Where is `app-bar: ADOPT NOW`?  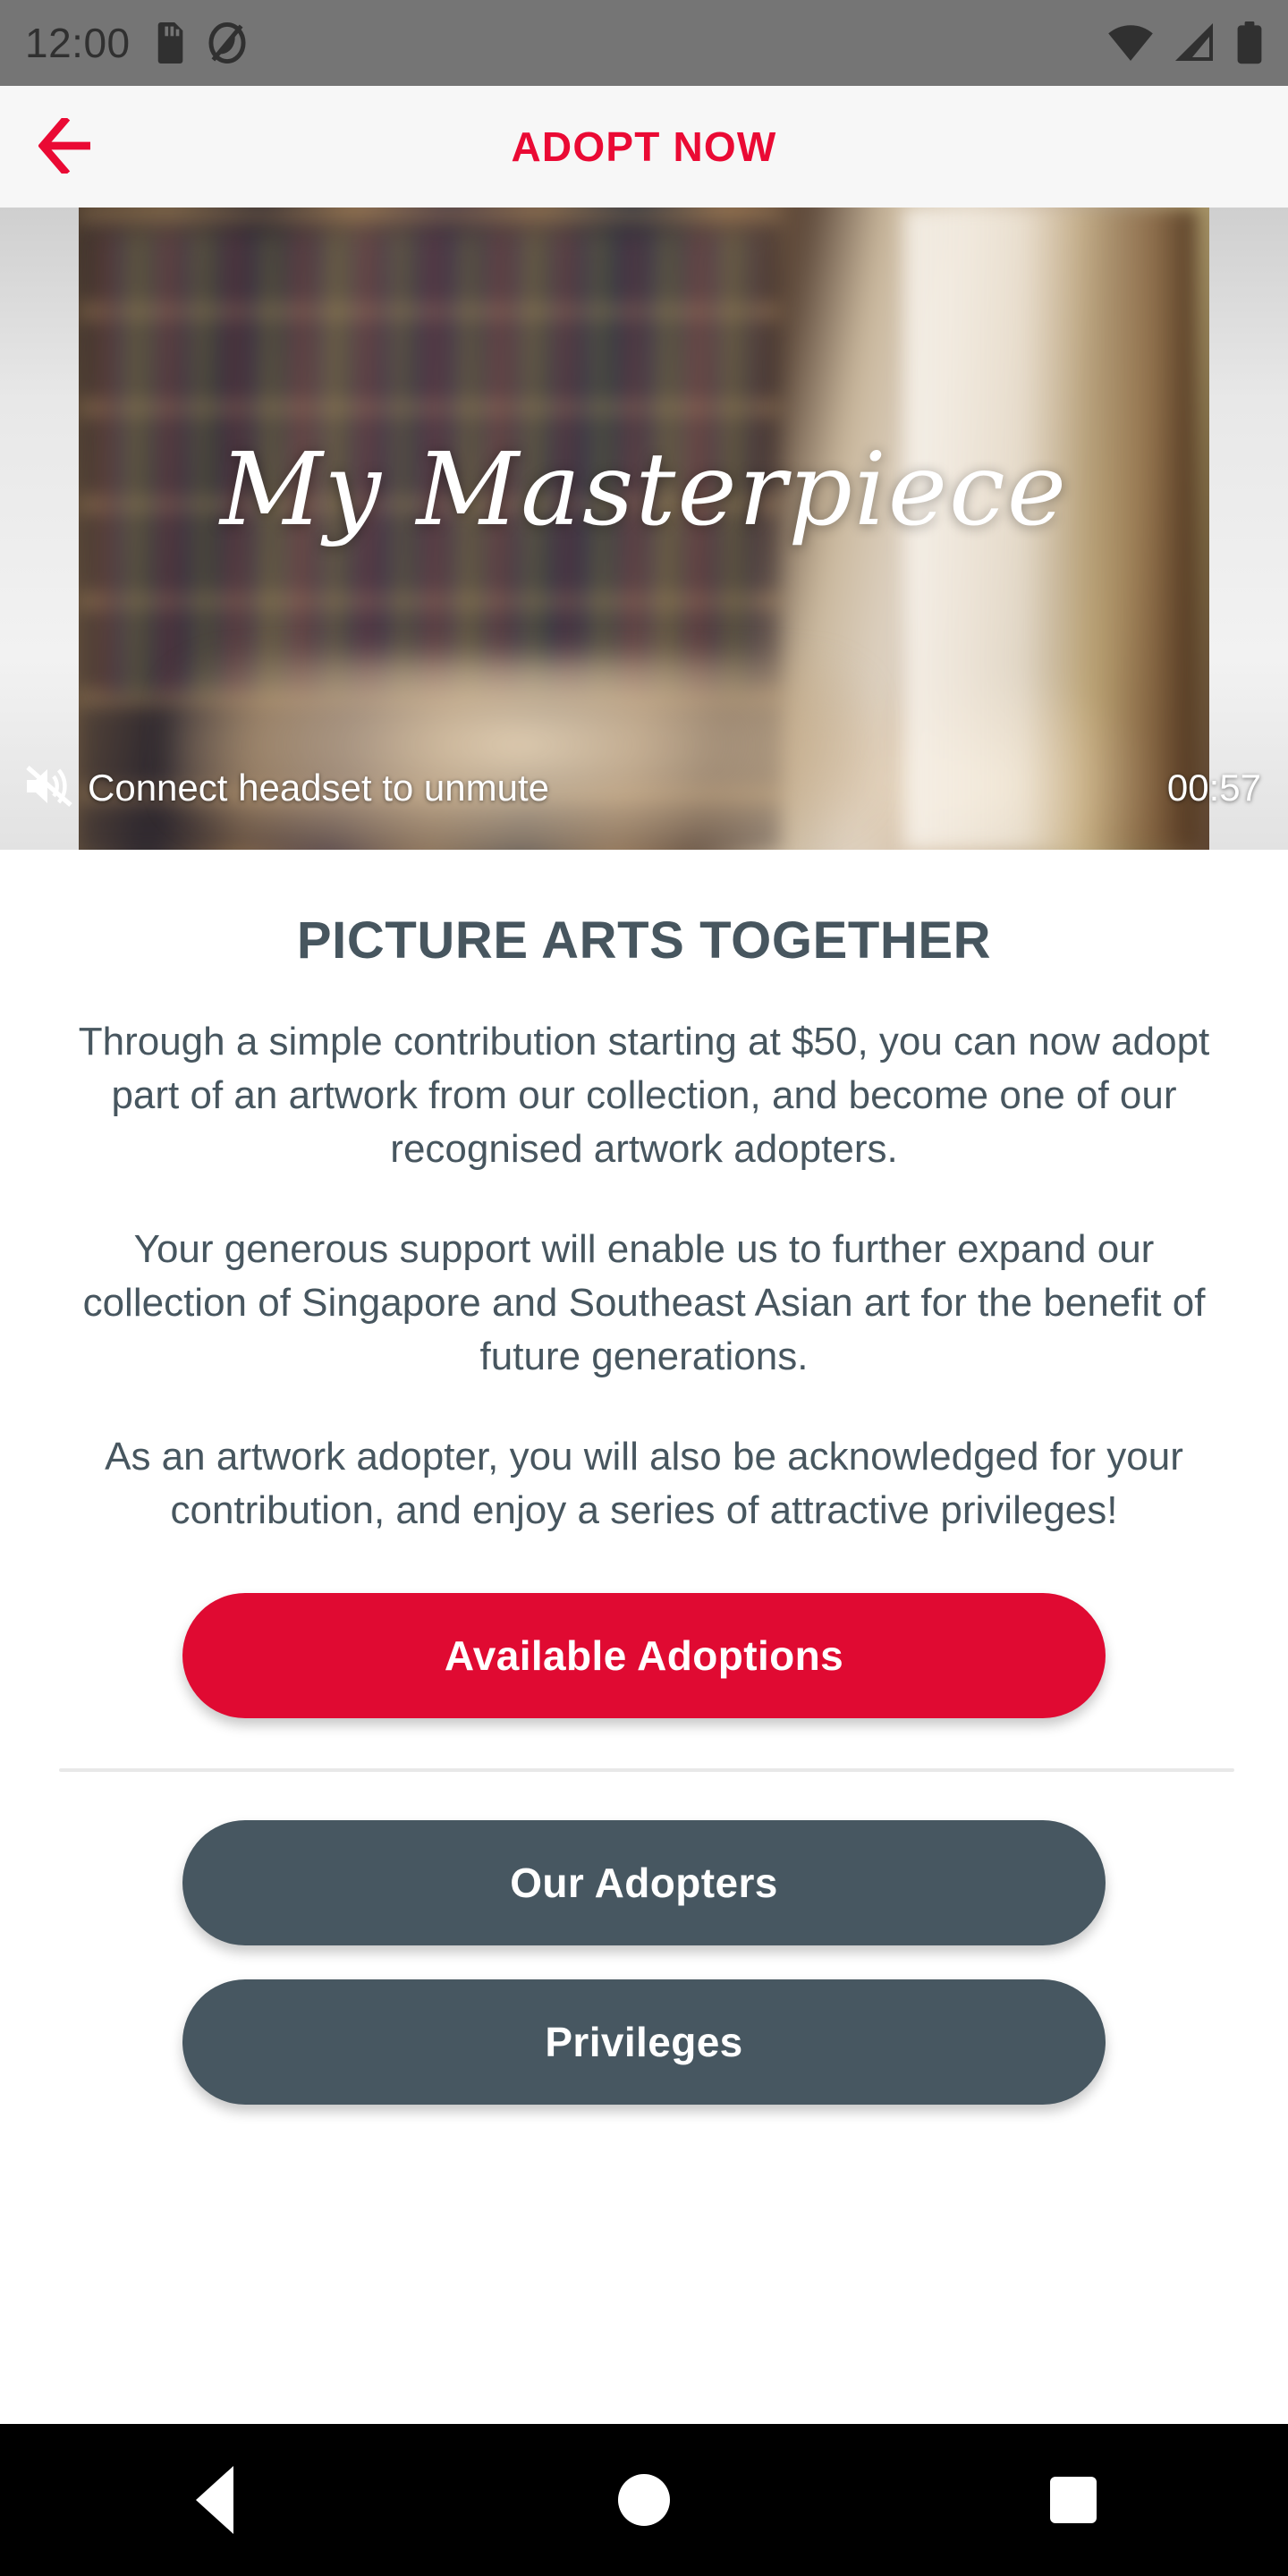 app-bar: ADOPT NOW is located at coordinates (644, 147).